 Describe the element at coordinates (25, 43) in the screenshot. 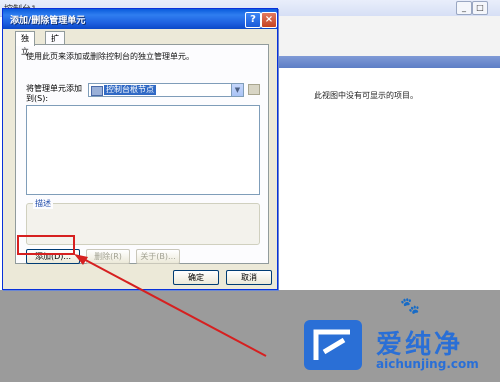

I see `tab-standalone: 独立` at that location.